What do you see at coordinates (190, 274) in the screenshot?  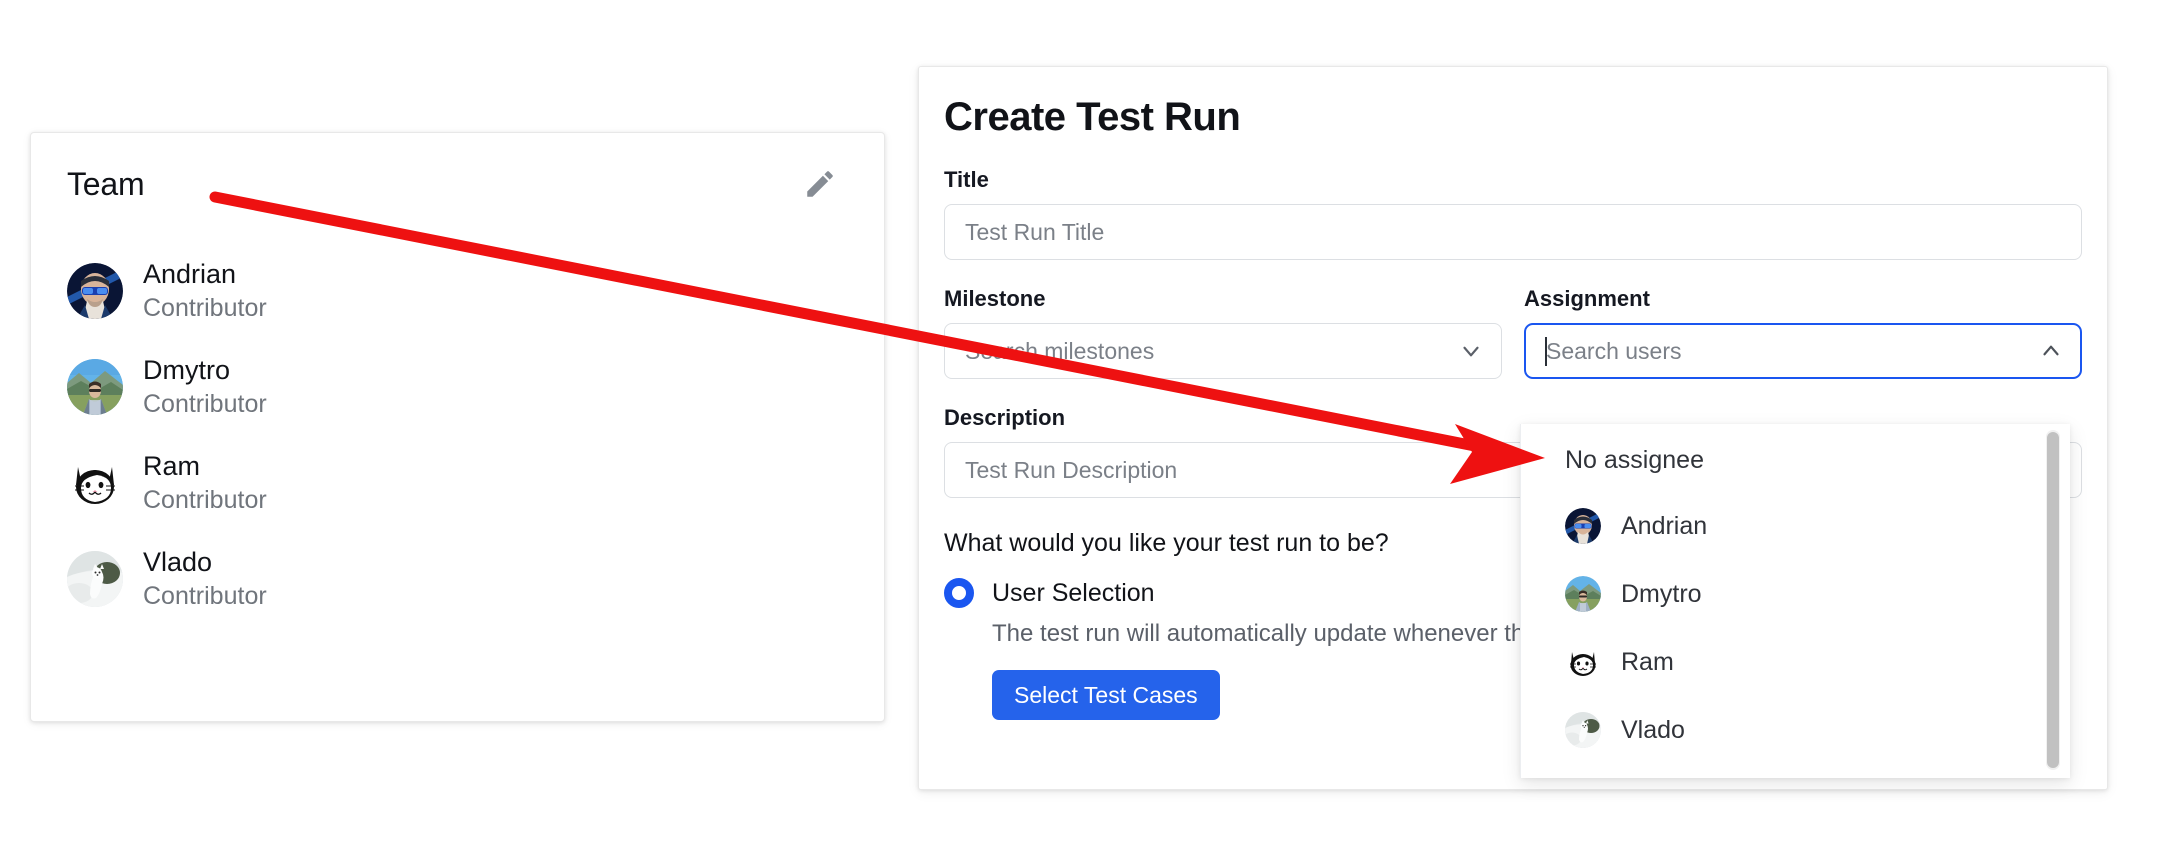 I see `member-name: Andrian` at bounding box center [190, 274].